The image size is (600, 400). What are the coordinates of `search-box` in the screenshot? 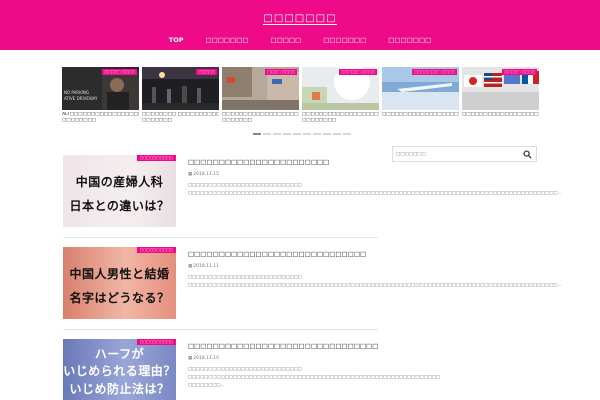 It's located at (464, 154).